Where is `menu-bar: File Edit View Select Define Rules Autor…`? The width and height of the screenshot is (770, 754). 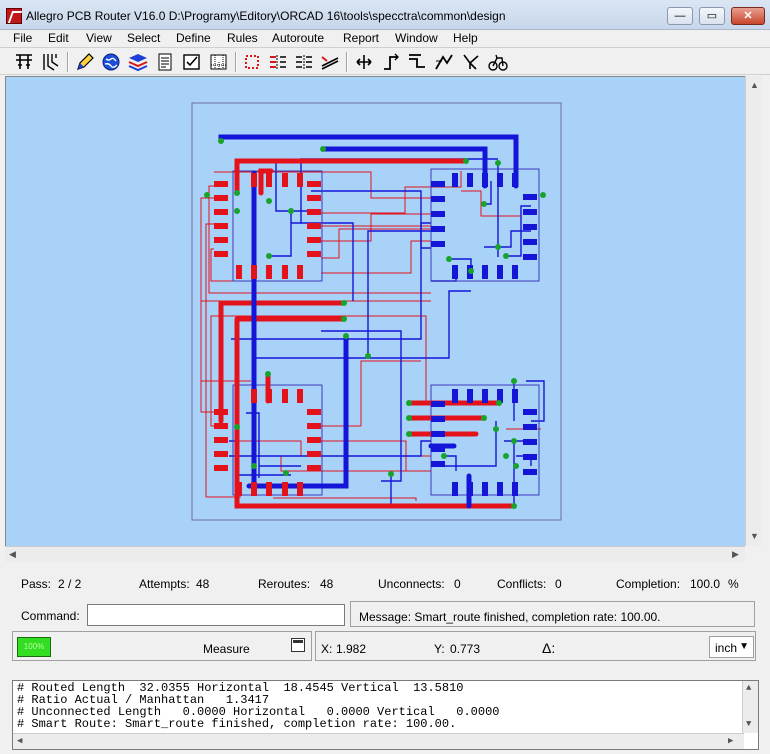
menu-bar: File Edit View Select Define Rules Autor… is located at coordinates (385, 38).